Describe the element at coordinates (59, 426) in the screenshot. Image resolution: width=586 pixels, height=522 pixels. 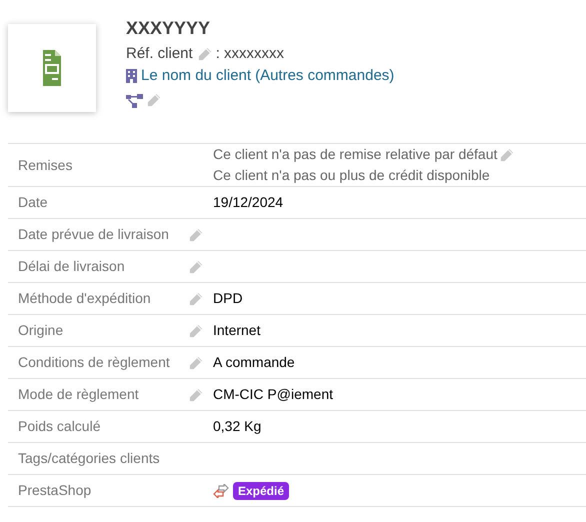
I see `field-label: Poids calculé` at that location.